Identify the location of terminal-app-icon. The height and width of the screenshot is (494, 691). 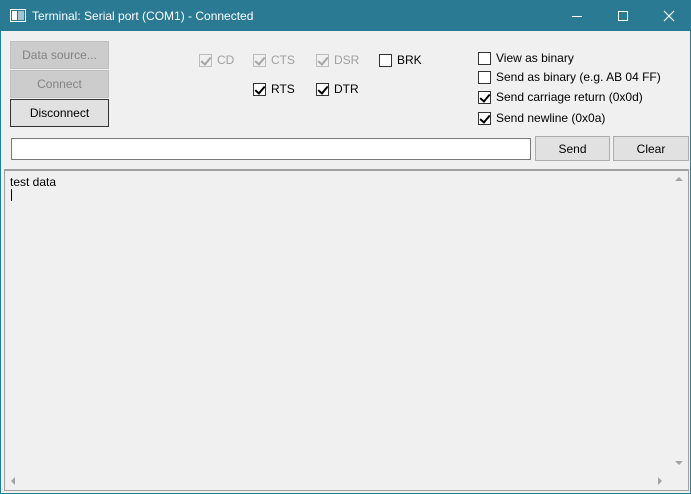
(18, 15).